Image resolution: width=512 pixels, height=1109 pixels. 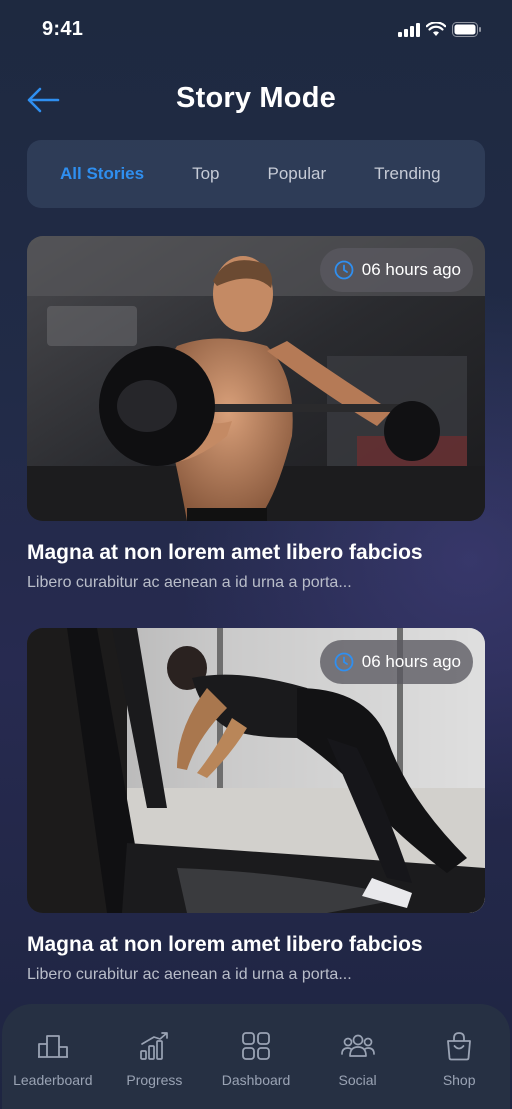 I want to click on nav-label: Leaderboard, so click(x=53, y=1080).